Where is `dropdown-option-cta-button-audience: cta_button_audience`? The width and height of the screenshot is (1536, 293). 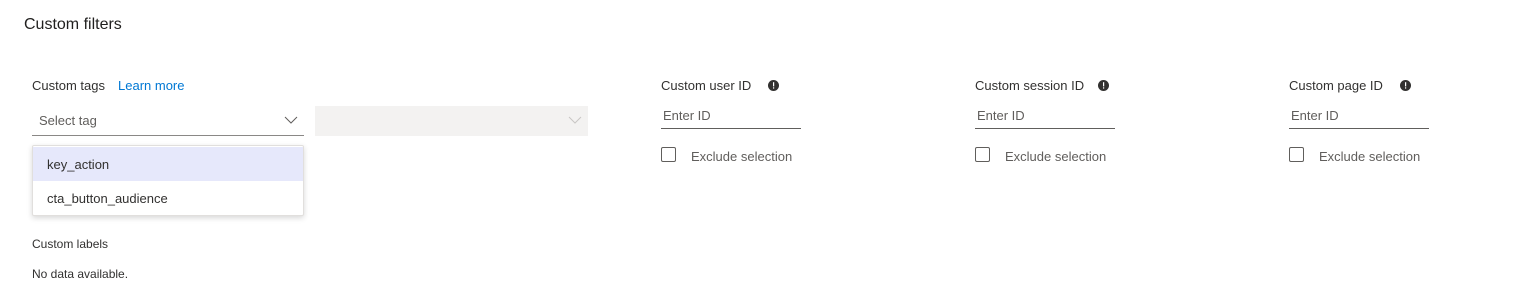
dropdown-option-cta-button-audience: cta_button_audience is located at coordinates (168, 198).